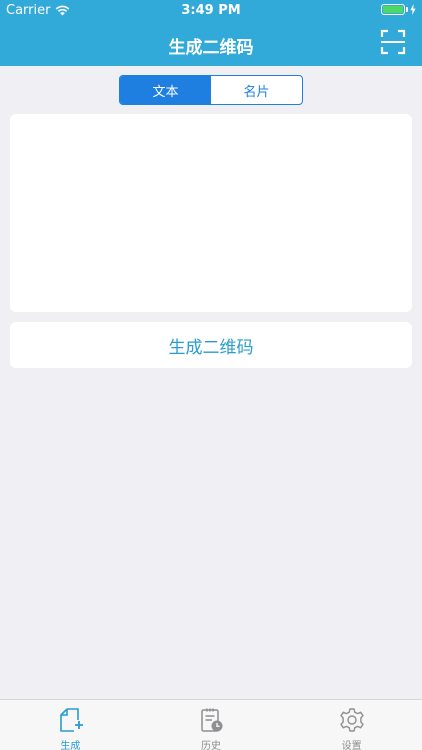  I want to click on scan-qr-icon, so click(393, 42).